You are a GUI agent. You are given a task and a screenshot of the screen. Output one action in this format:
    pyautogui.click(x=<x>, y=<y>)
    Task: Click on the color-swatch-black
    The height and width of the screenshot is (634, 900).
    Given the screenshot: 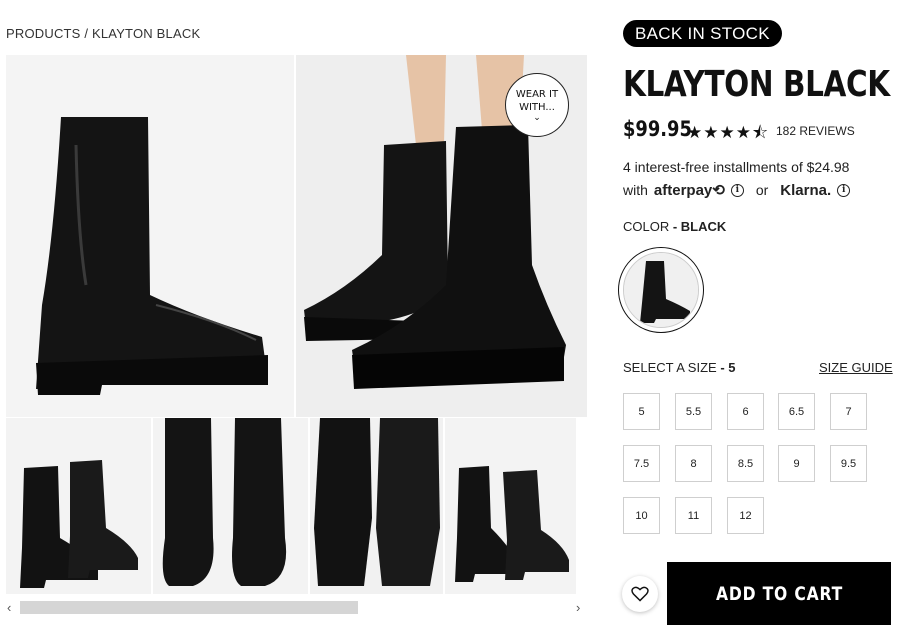 What is the action you would take?
    pyautogui.click(x=661, y=290)
    